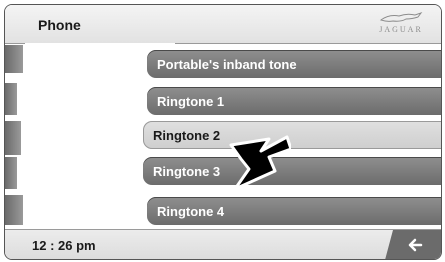 This screenshot has height=262, width=445. I want to click on leaper-icon, so click(401, 17).